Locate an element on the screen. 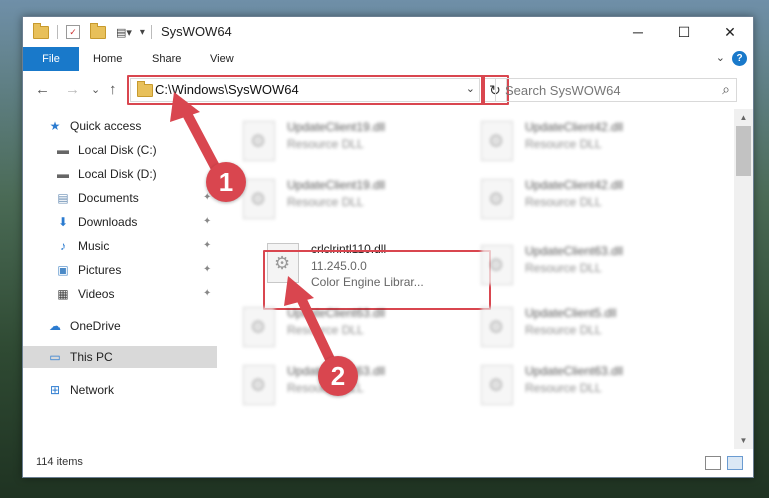  step-badge-1: 1 is located at coordinates (226, 182).